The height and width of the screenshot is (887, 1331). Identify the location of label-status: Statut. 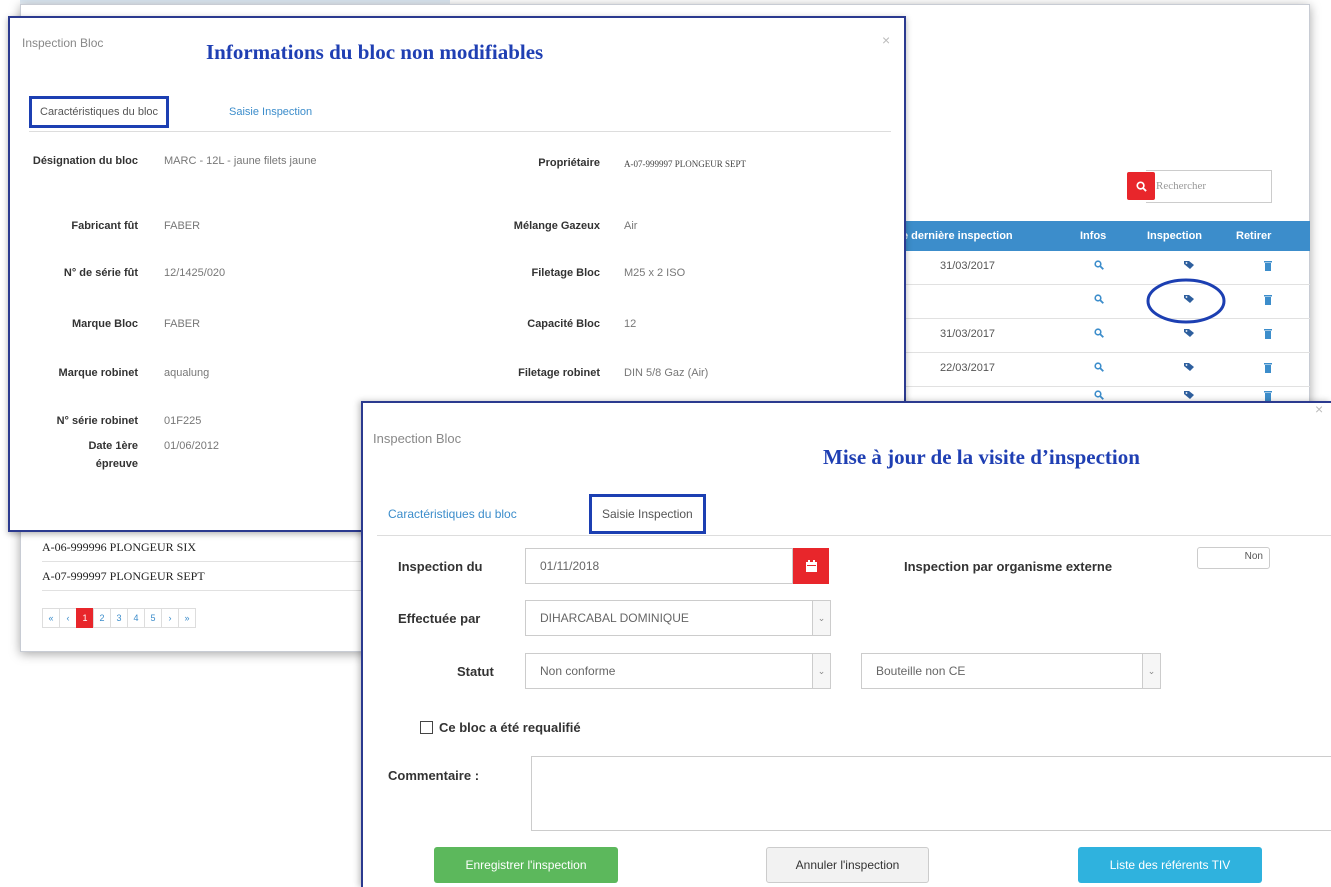
(475, 671).